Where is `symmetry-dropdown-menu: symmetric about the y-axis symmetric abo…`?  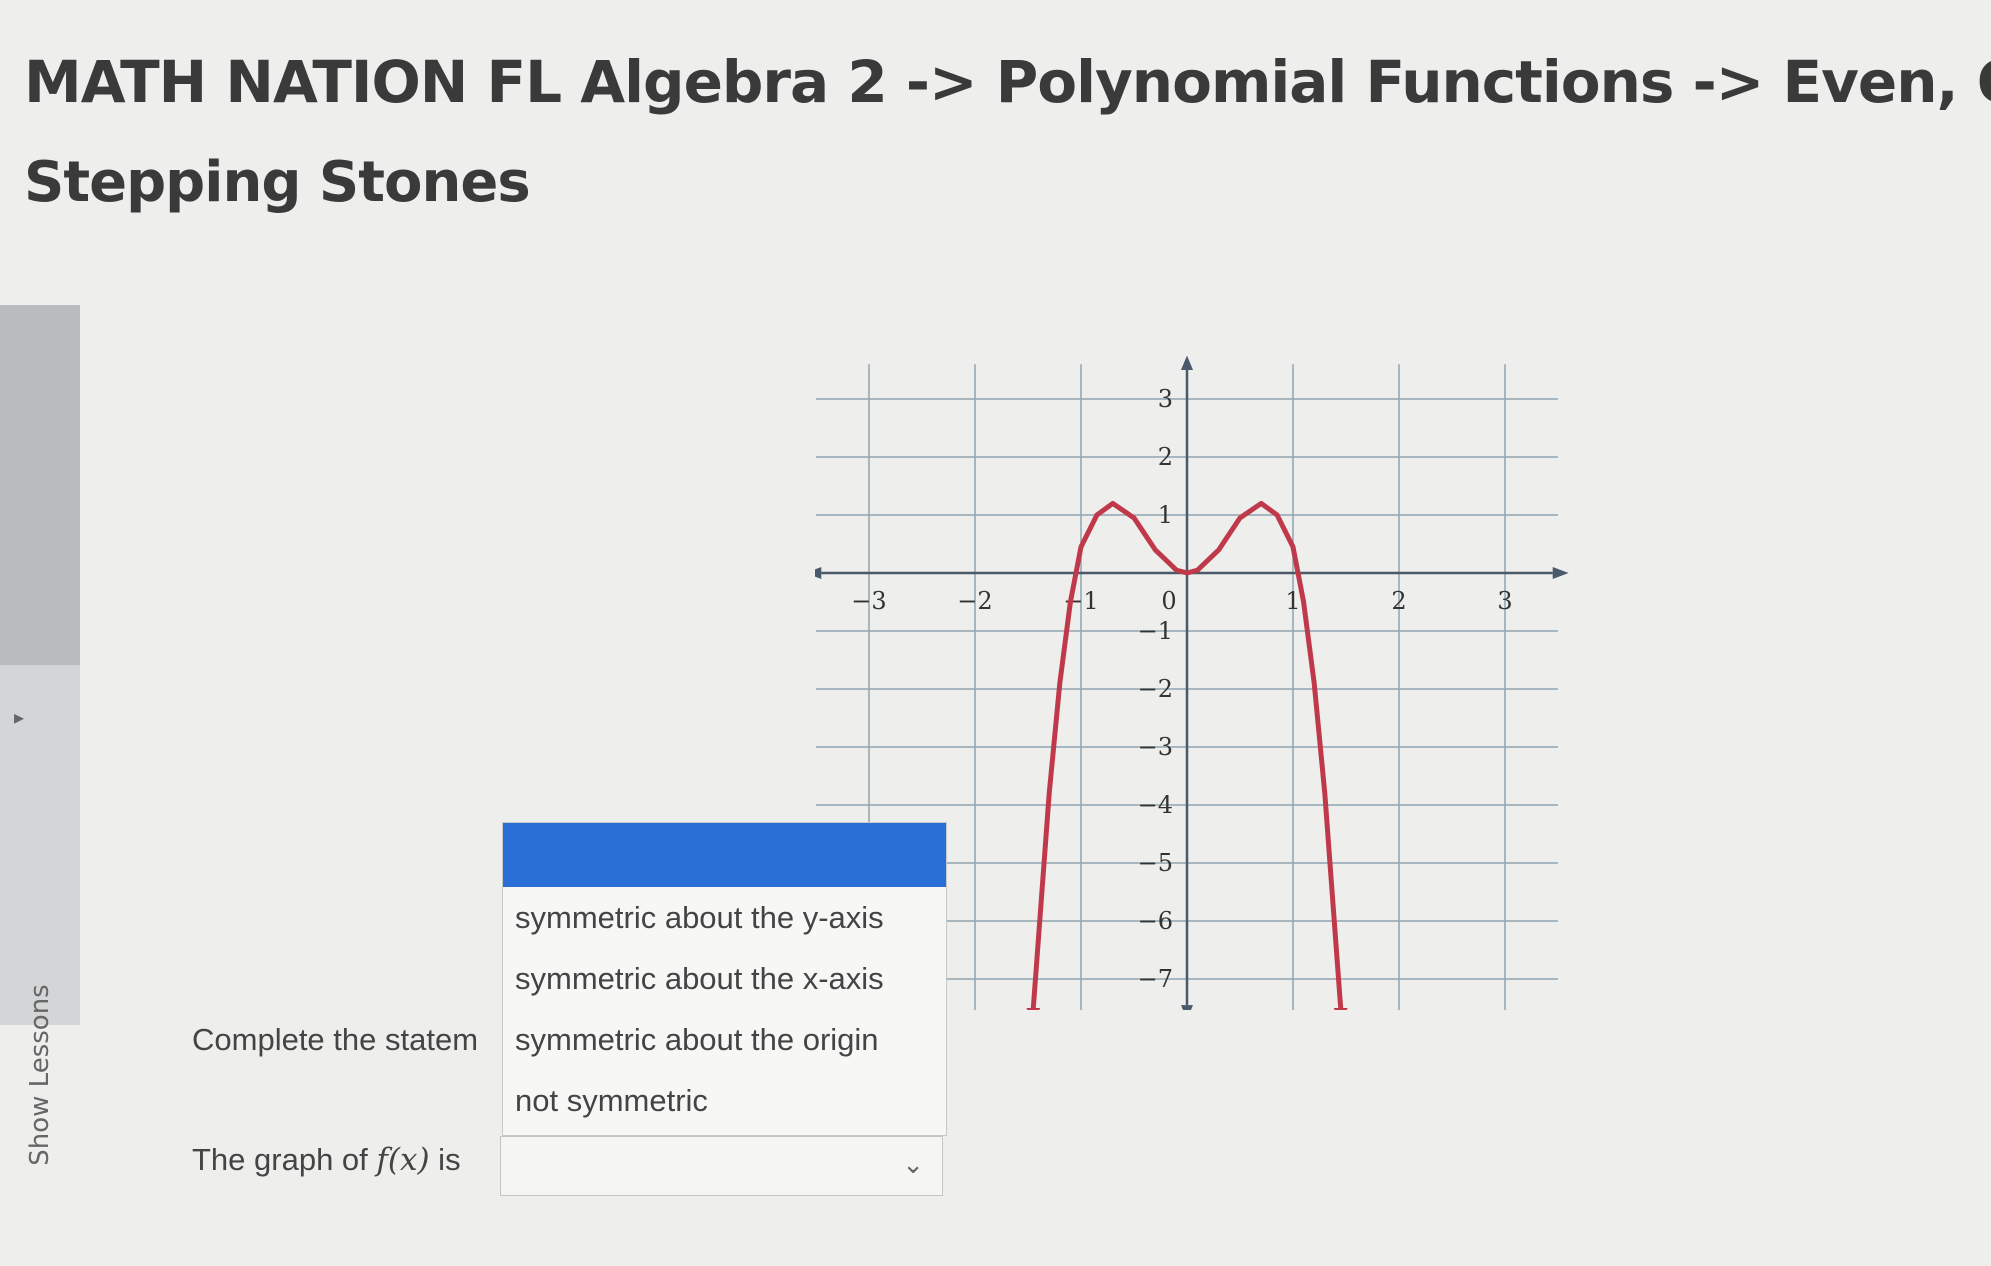
symmetry-dropdown-menu: symmetric about the y-axis symmetric abo… is located at coordinates (724, 979).